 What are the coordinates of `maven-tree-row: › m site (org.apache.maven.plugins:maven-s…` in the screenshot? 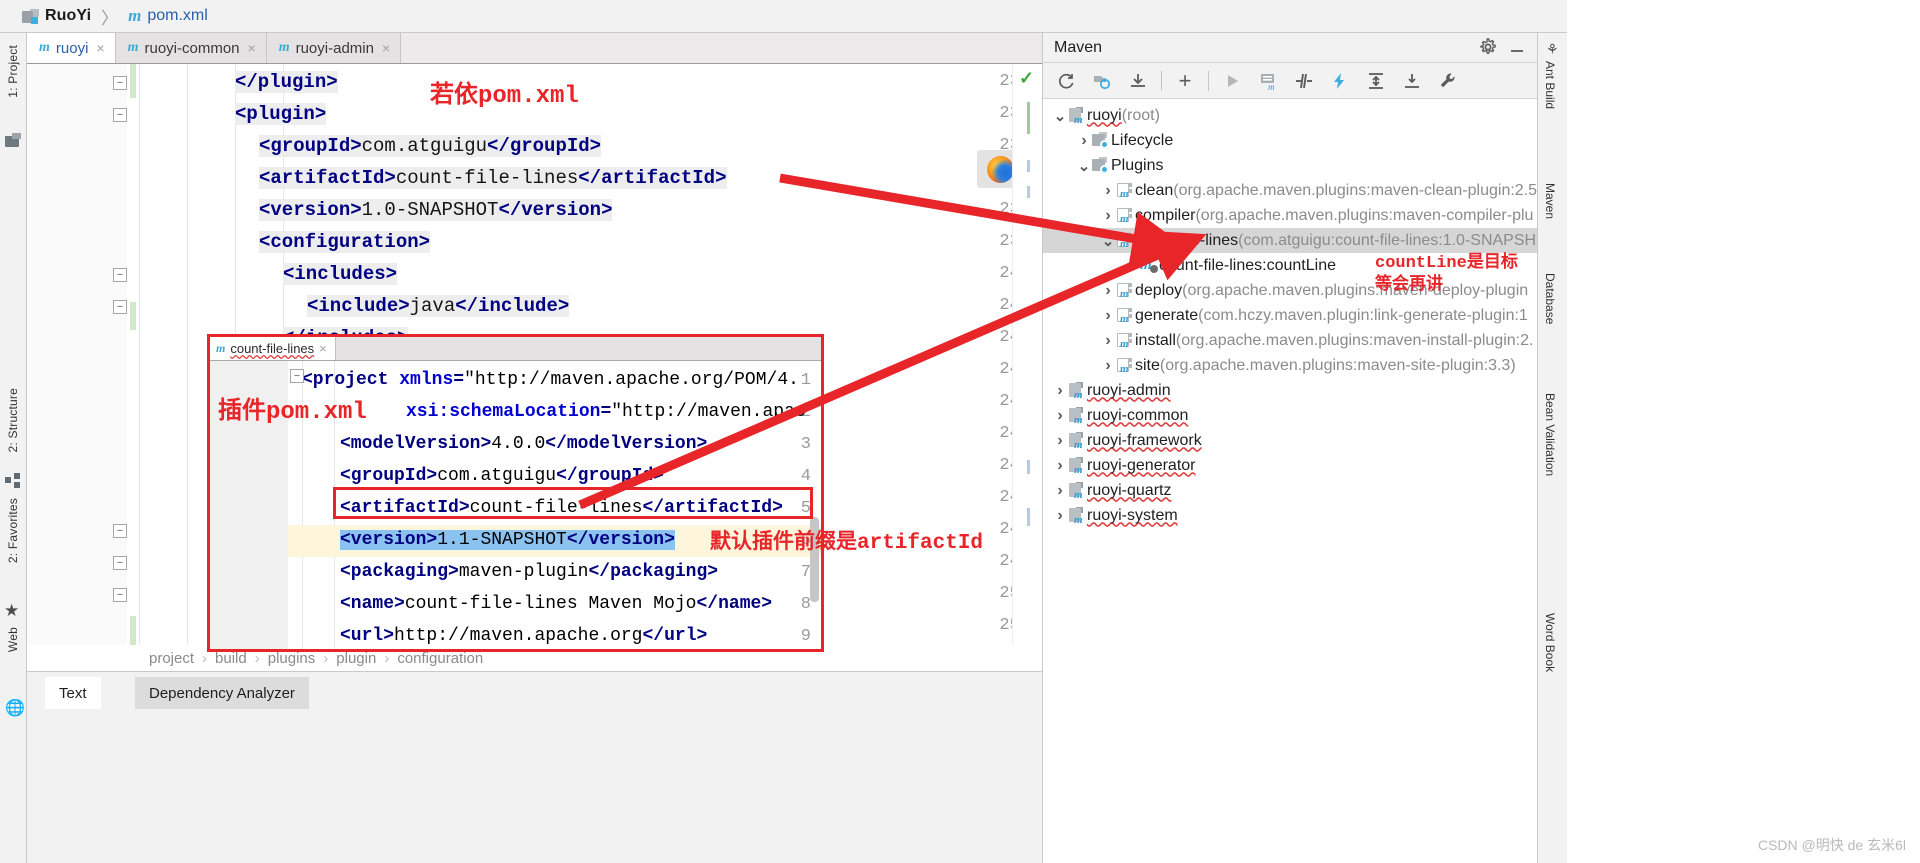 It's located at (1290, 365).